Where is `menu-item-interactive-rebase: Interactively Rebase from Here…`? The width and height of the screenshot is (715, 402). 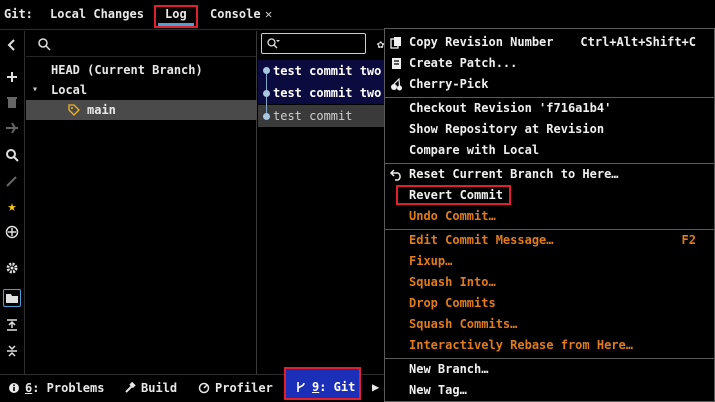 menu-item-interactive-rebase: Interactively Rebase from Here… is located at coordinates (550, 345).